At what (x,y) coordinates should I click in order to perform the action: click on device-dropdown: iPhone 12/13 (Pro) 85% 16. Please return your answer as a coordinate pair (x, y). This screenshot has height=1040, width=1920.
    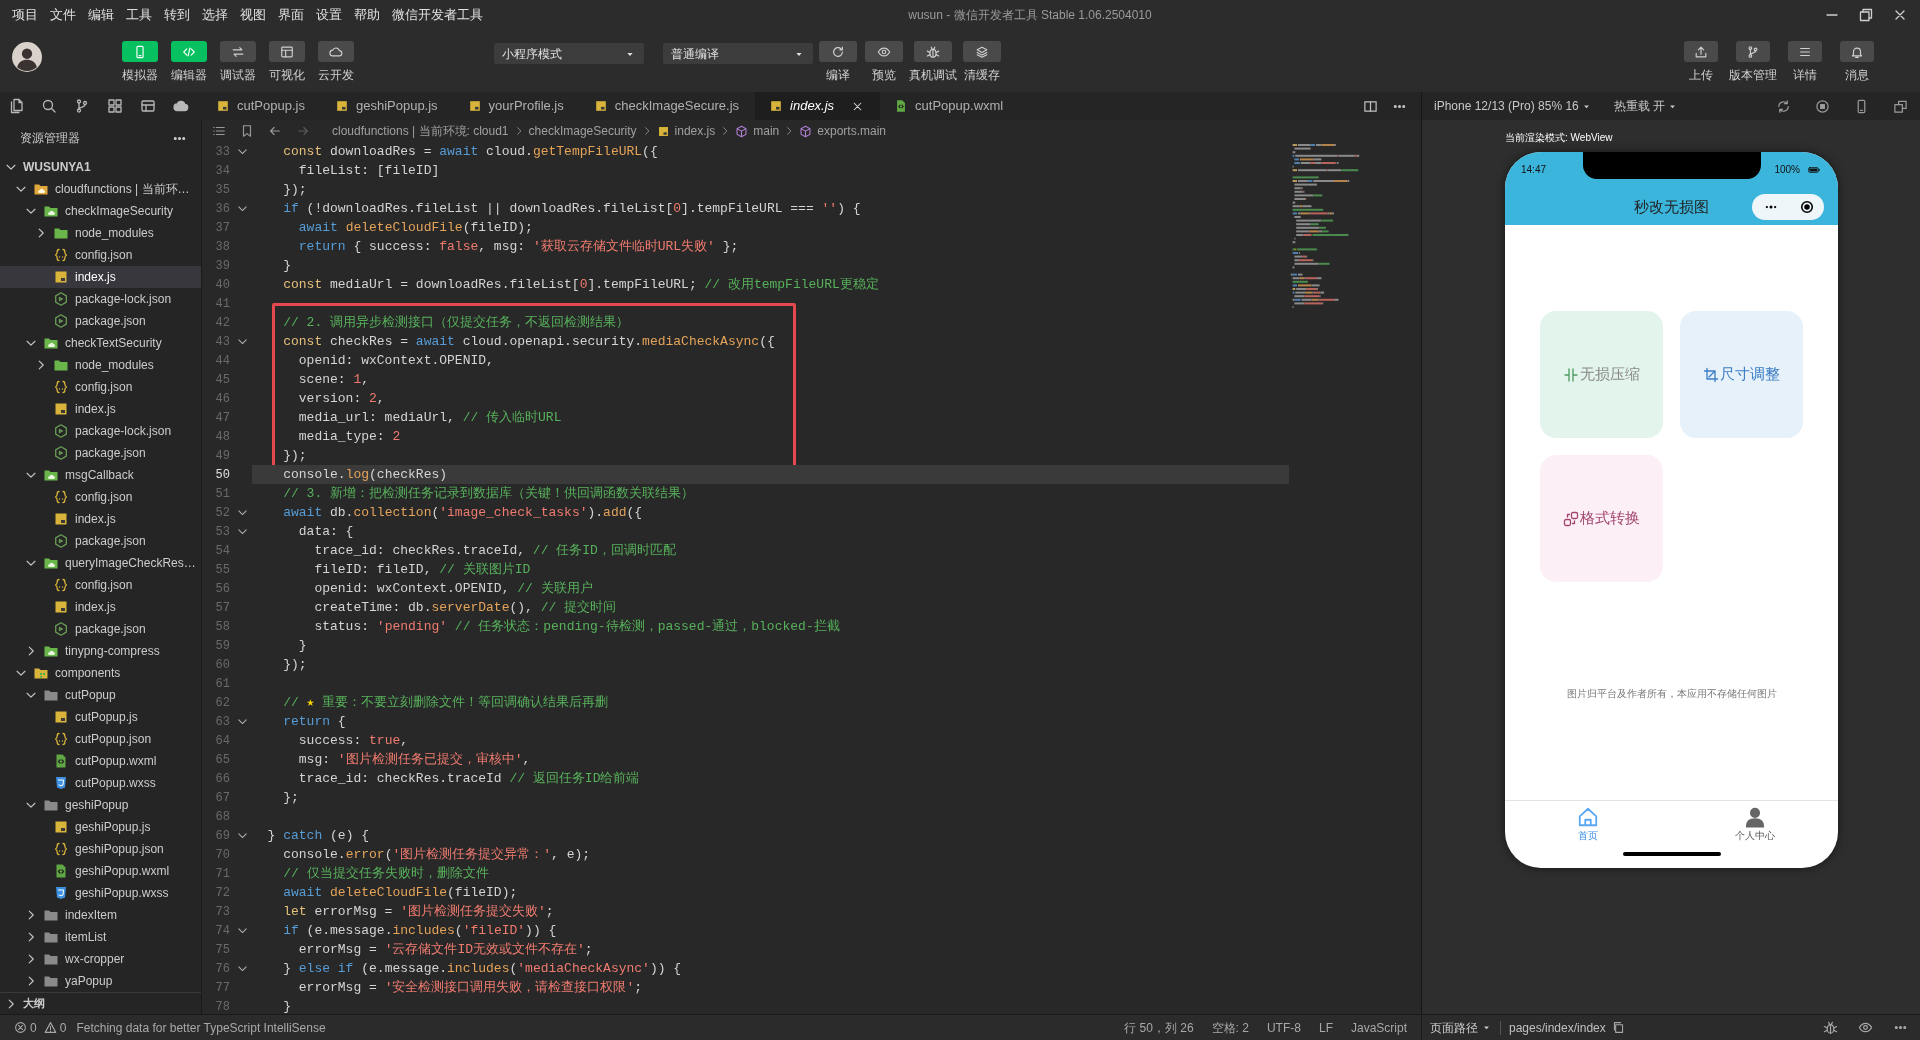
    Looking at the image, I should click on (1513, 106).